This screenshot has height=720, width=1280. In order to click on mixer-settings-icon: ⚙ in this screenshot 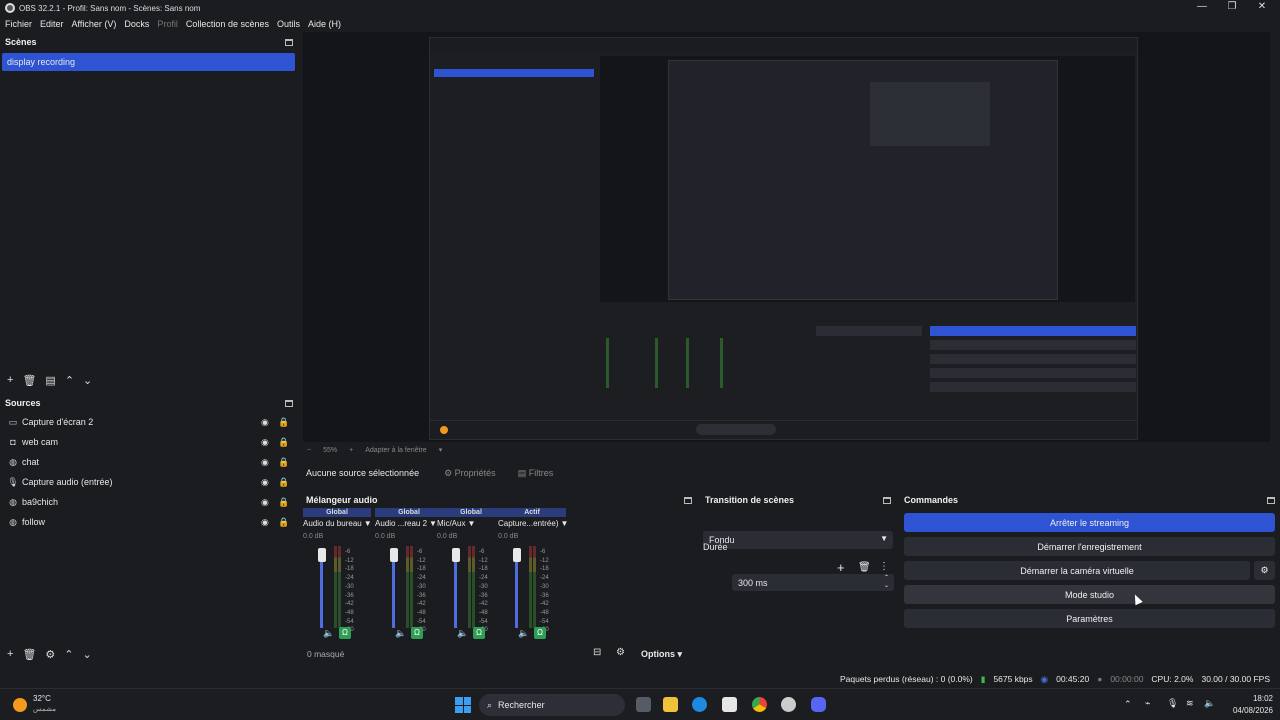, I will do `click(620, 652)`.